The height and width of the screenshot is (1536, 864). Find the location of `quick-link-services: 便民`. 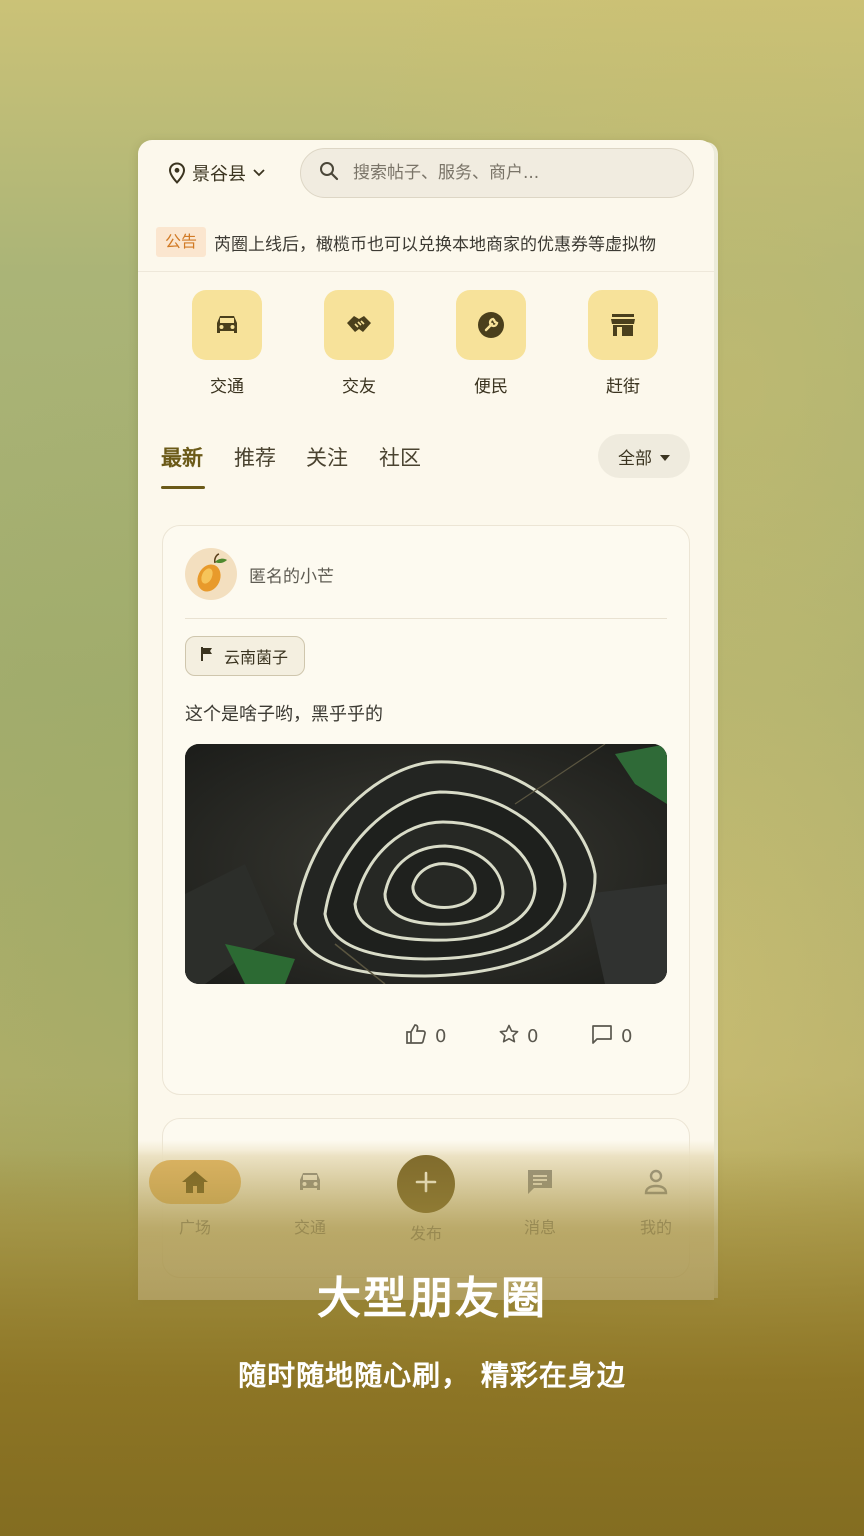

quick-link-services: 便民 is located at coordinates (491, 343).